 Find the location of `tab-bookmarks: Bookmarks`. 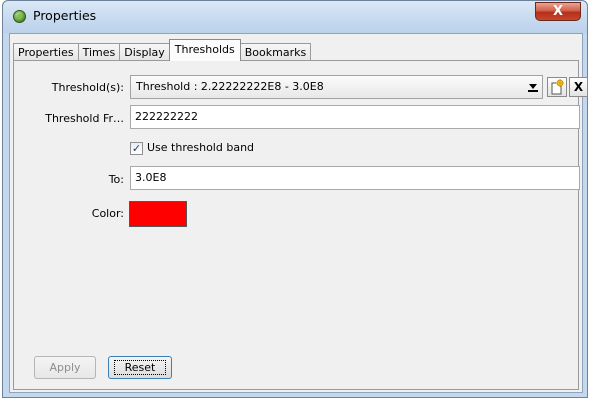

tab-bookmarks: Bookmarks is located at coordinates (275, 52).